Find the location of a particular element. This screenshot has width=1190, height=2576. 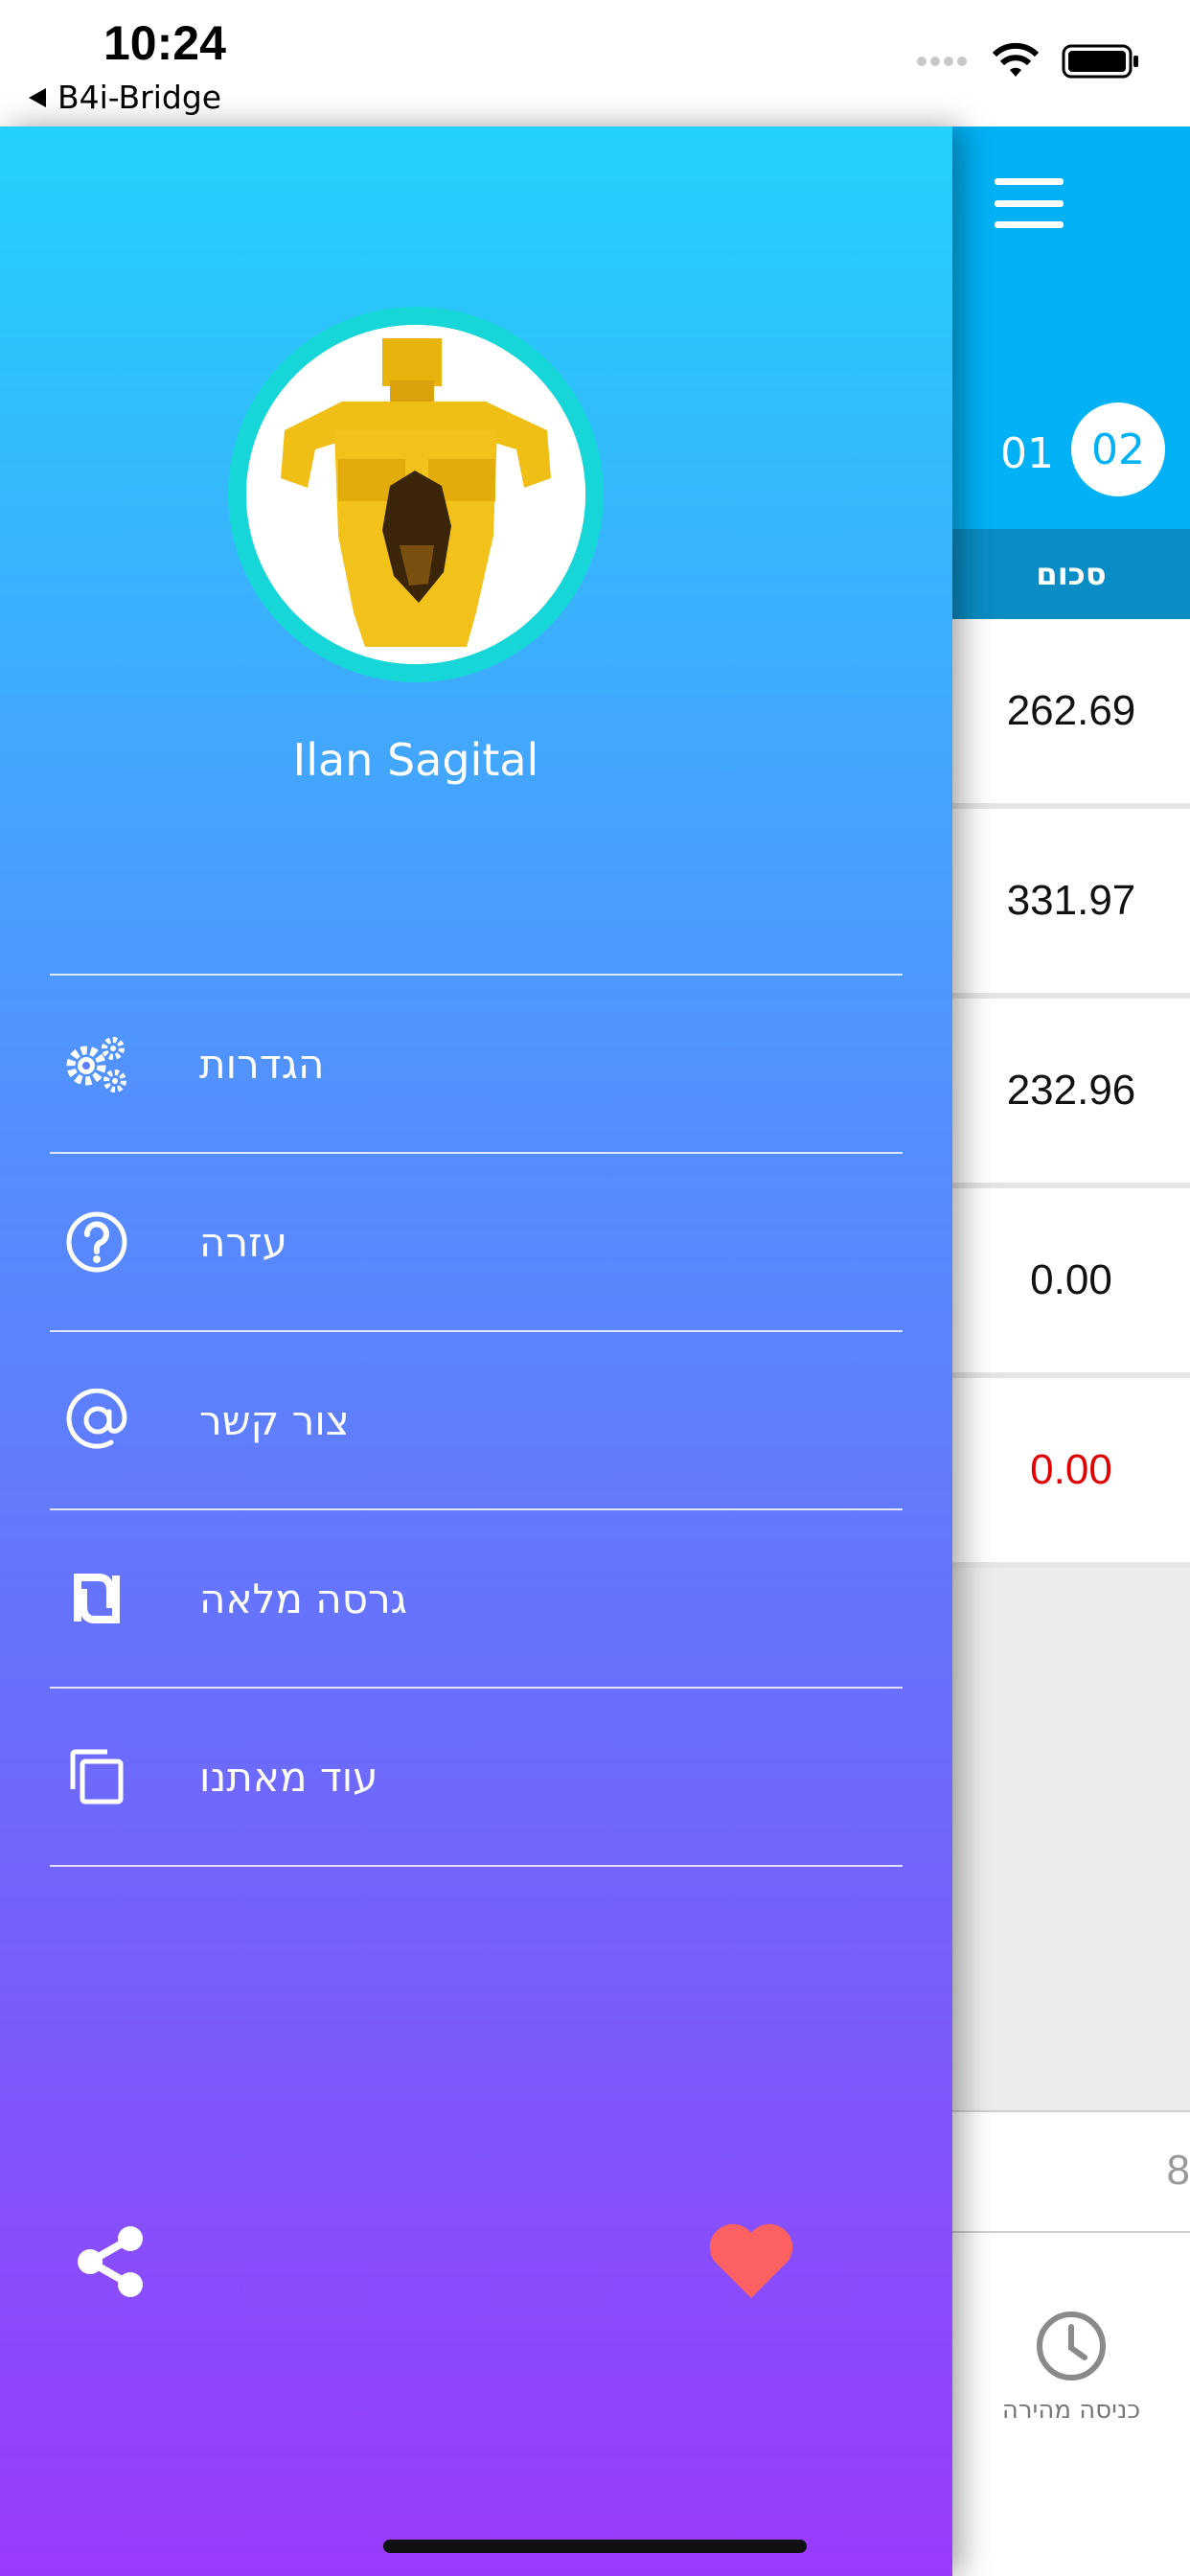

settings-gears-icon is located at coordinates (97, 1063).